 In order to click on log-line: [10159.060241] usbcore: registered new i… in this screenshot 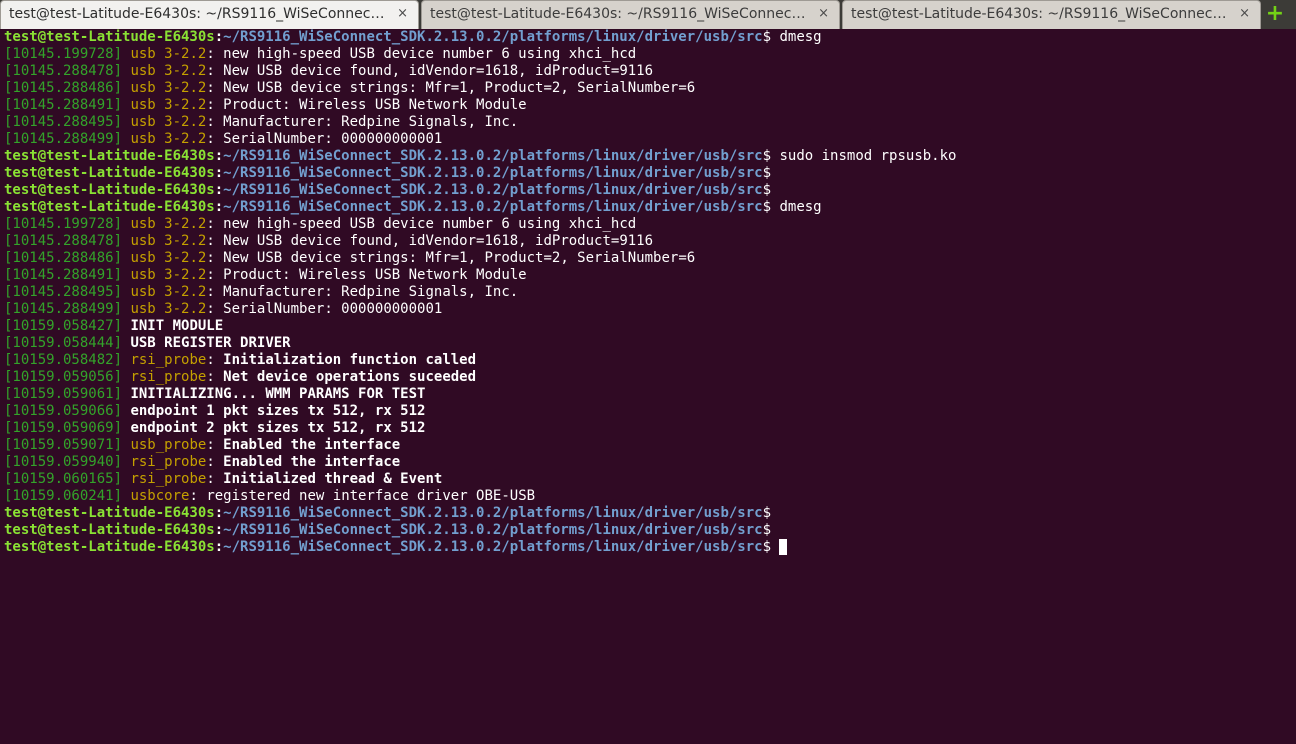, I will do `click(650, 496)`.